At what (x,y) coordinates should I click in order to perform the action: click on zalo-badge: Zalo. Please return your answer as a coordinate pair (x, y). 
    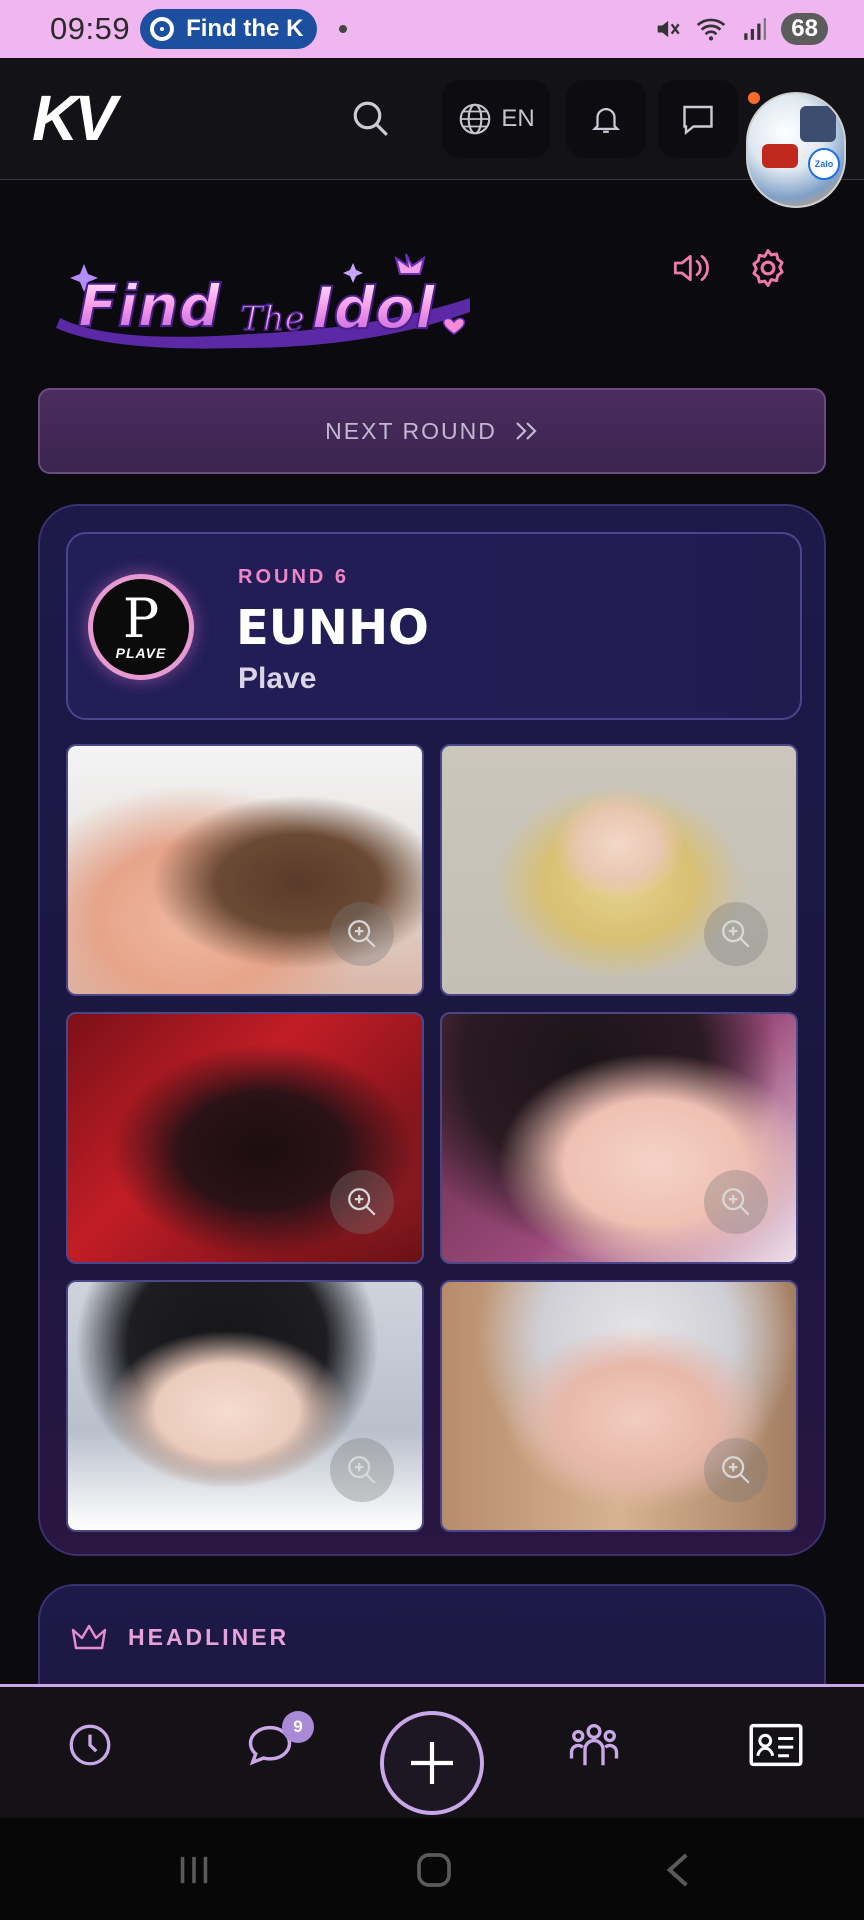
    Looking at the image, I should click on (824, 164).